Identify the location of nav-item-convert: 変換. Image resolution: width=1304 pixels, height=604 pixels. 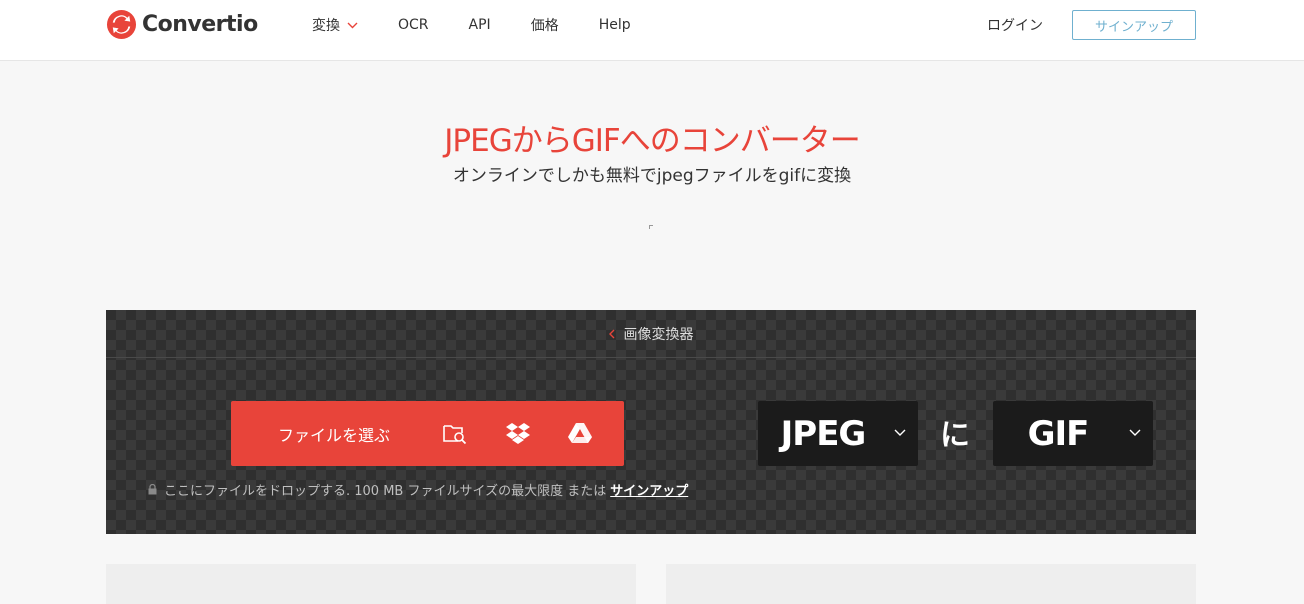
(335, 25).